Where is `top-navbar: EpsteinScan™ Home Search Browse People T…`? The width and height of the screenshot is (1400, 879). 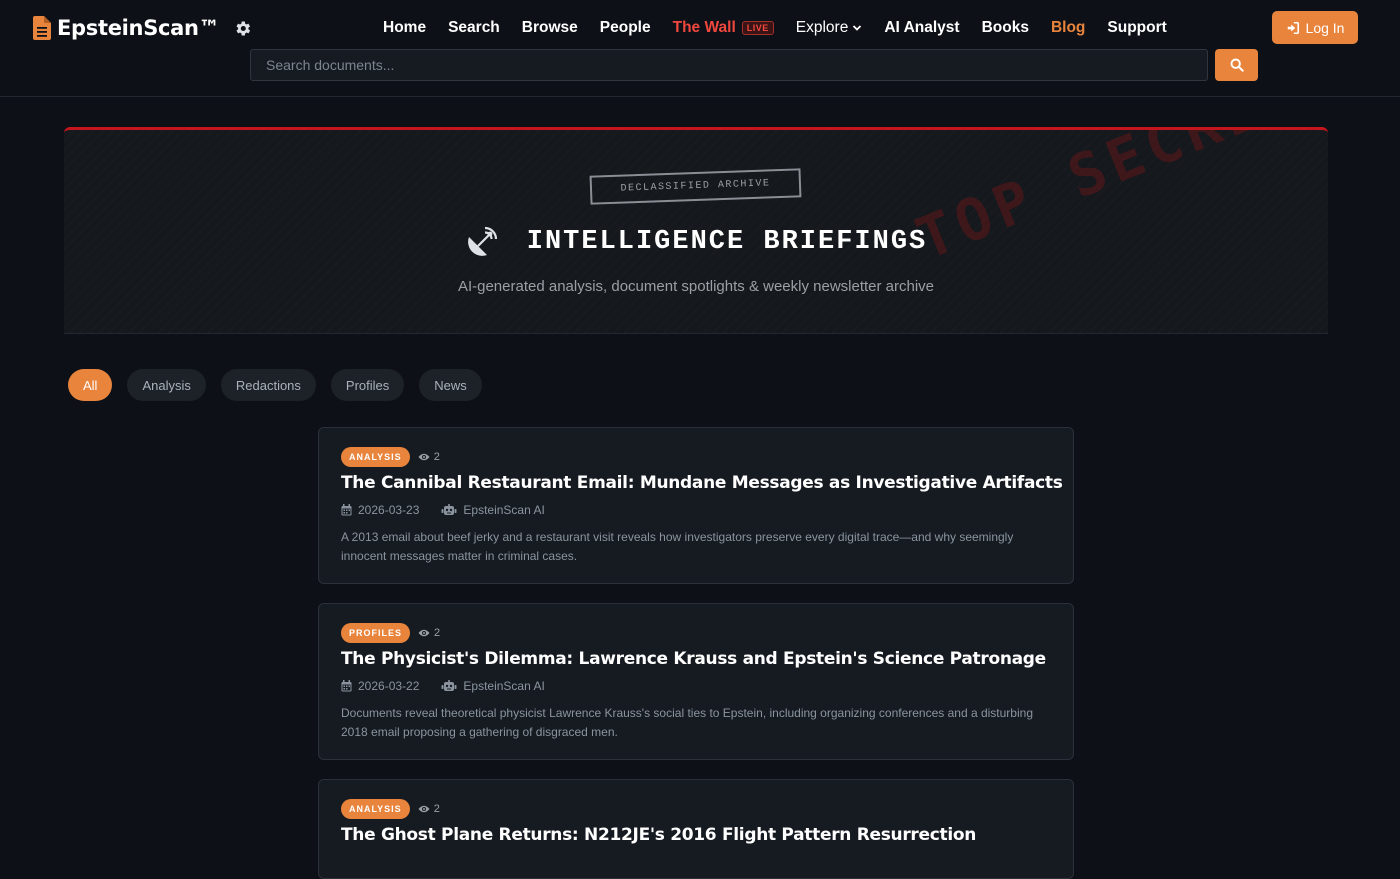
top-navbar: EpsteinScan™ Home Search Browse People T… is located at coordinates (700, 48).